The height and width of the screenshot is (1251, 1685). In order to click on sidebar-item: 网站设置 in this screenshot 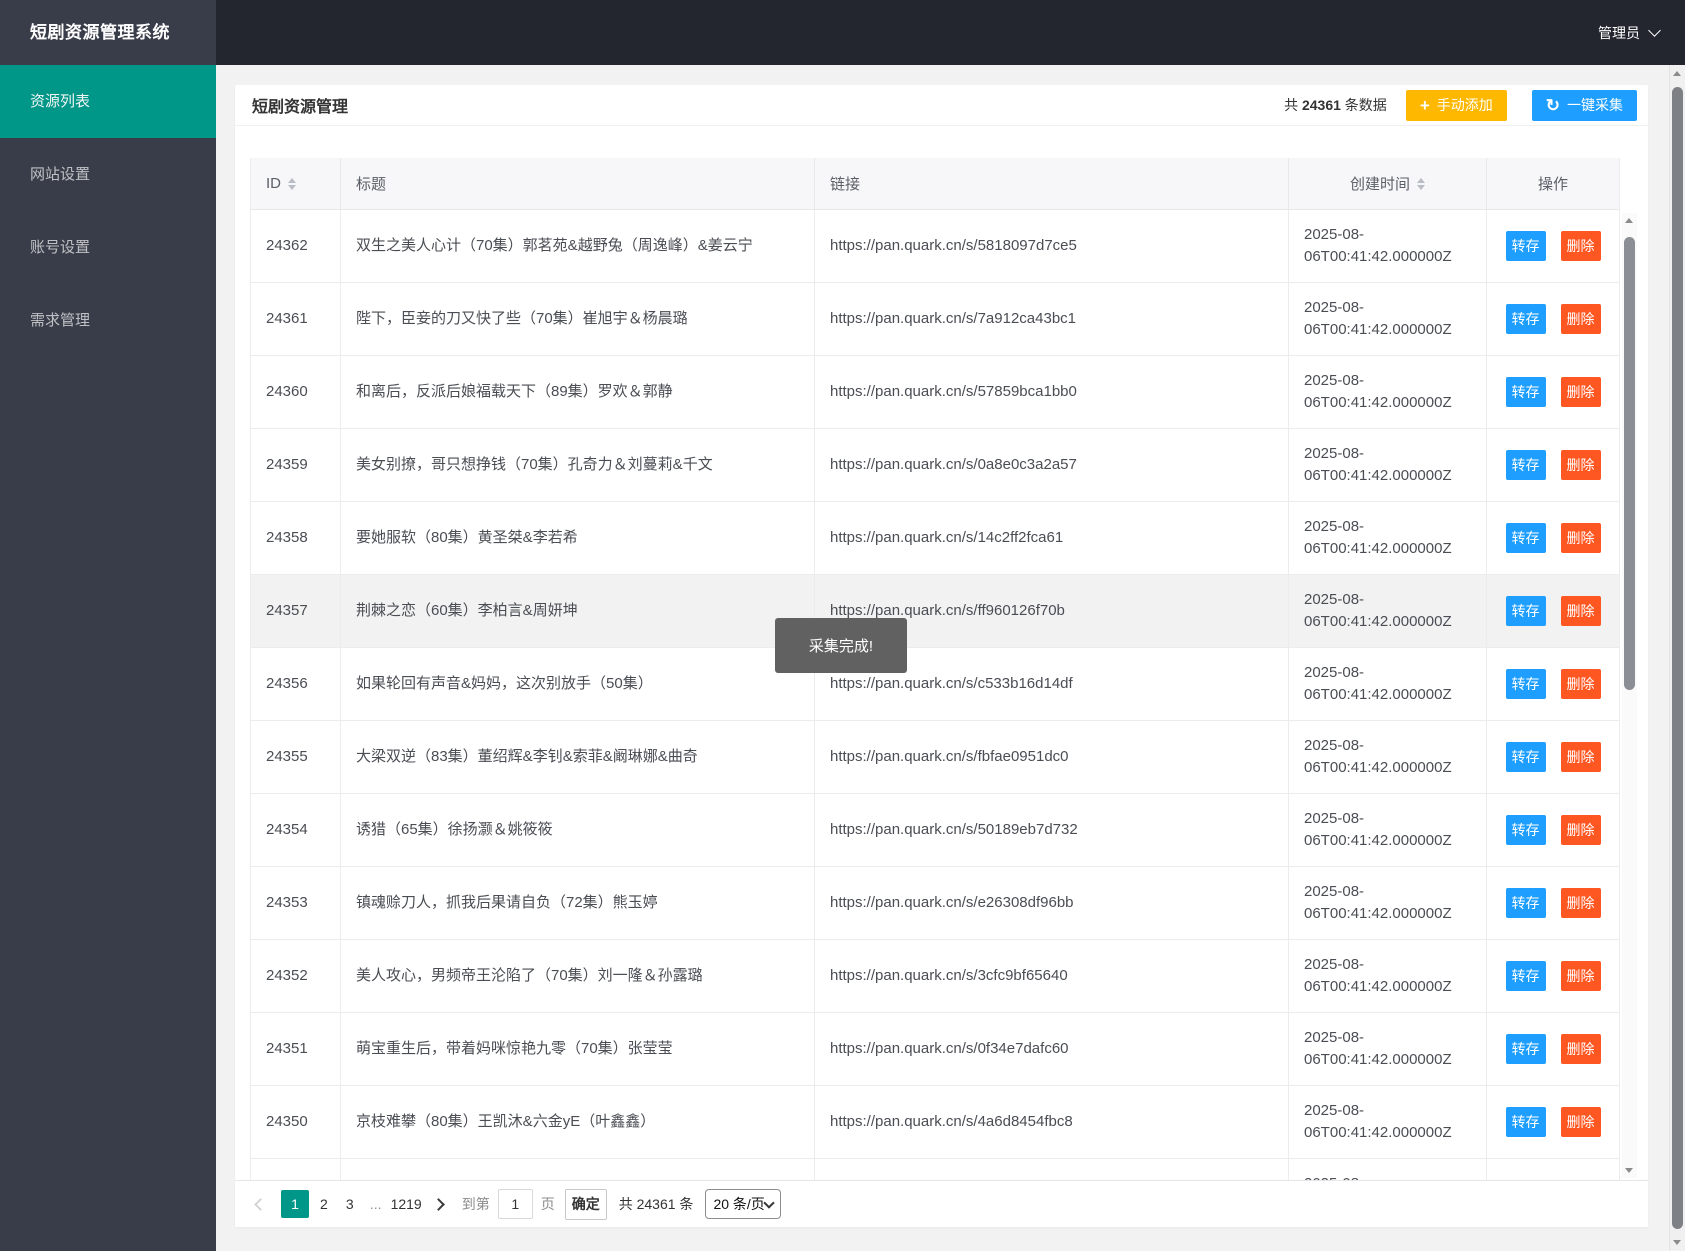, I will do `click(108, 174)`.